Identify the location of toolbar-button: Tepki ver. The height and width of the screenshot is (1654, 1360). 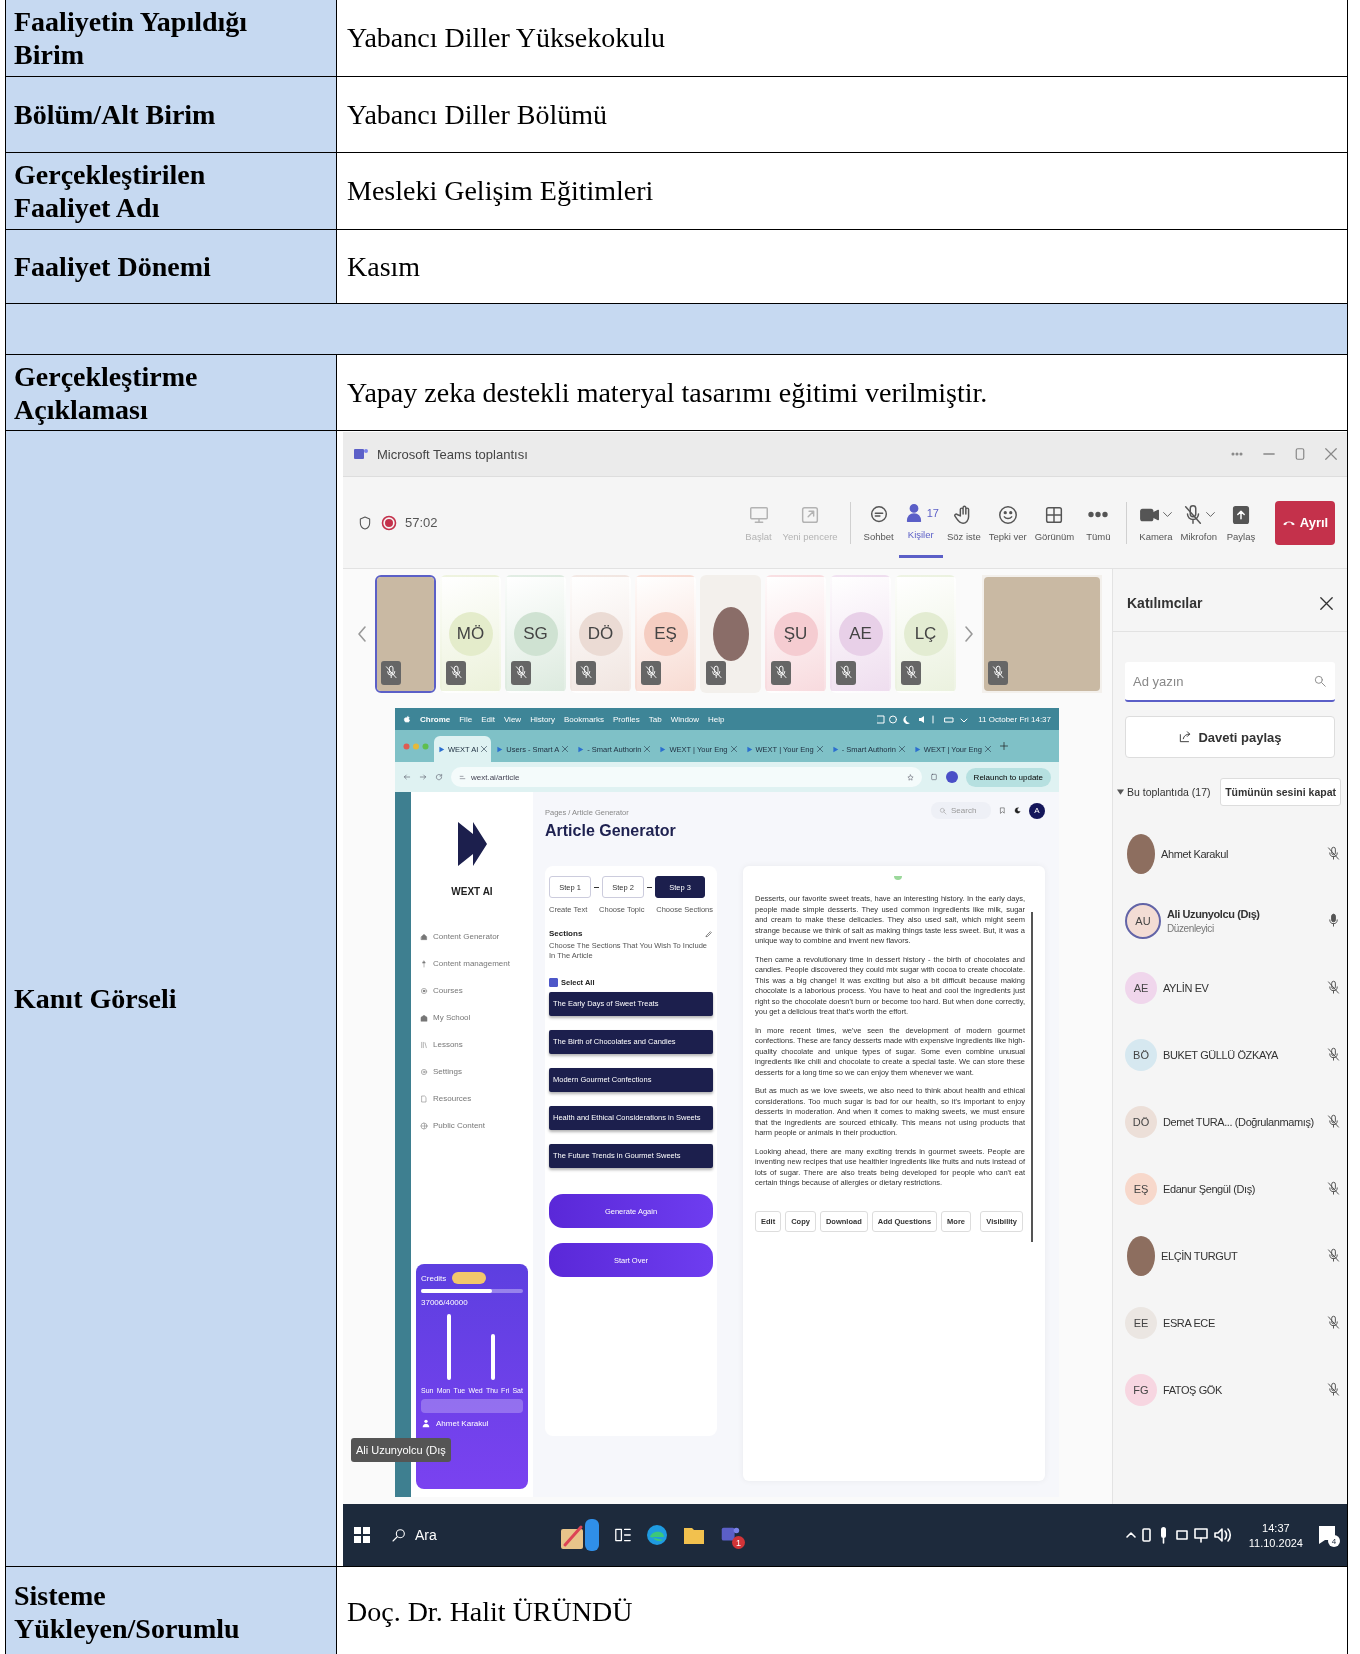
(1007, 522).